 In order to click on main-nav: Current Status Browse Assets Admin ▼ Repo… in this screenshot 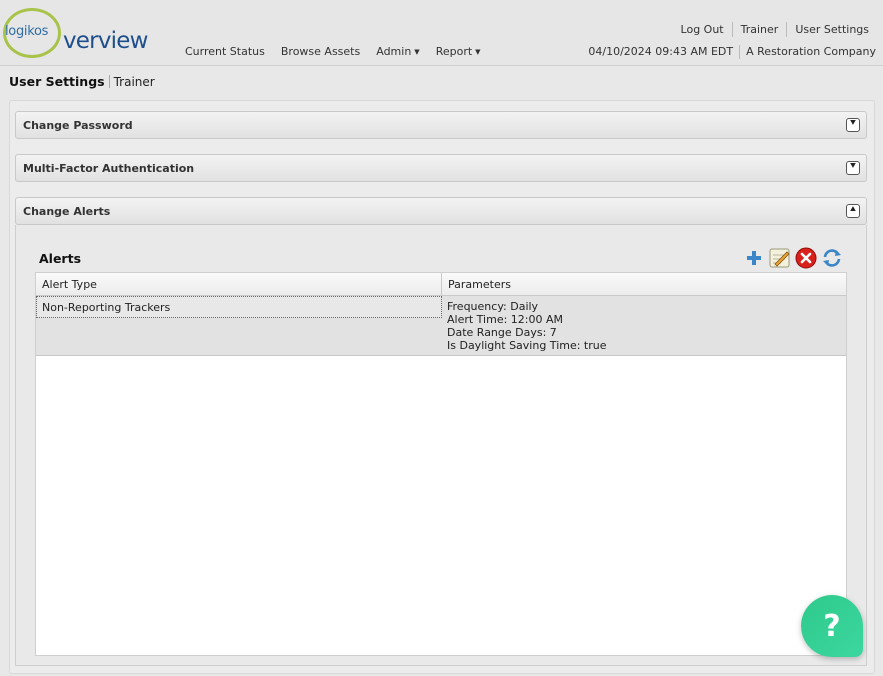, I will do `click(341, 51)`.